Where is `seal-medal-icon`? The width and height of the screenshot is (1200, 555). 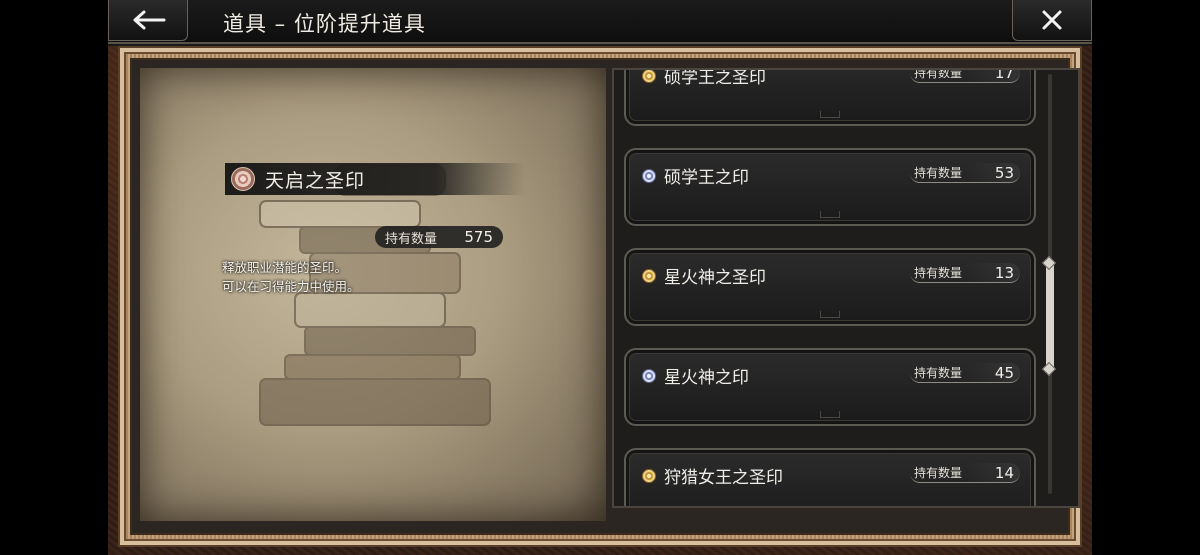
seal-medal-icon is located at coordinates (243, 179).